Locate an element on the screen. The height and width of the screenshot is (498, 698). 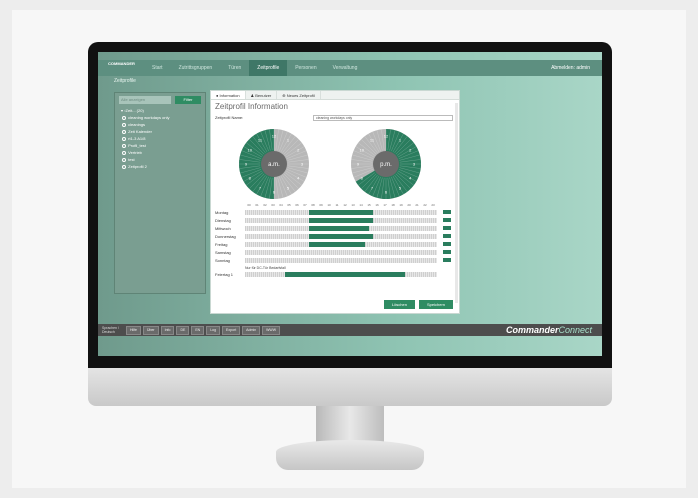
day-row: Freitag is located at coordinates (335, 244).